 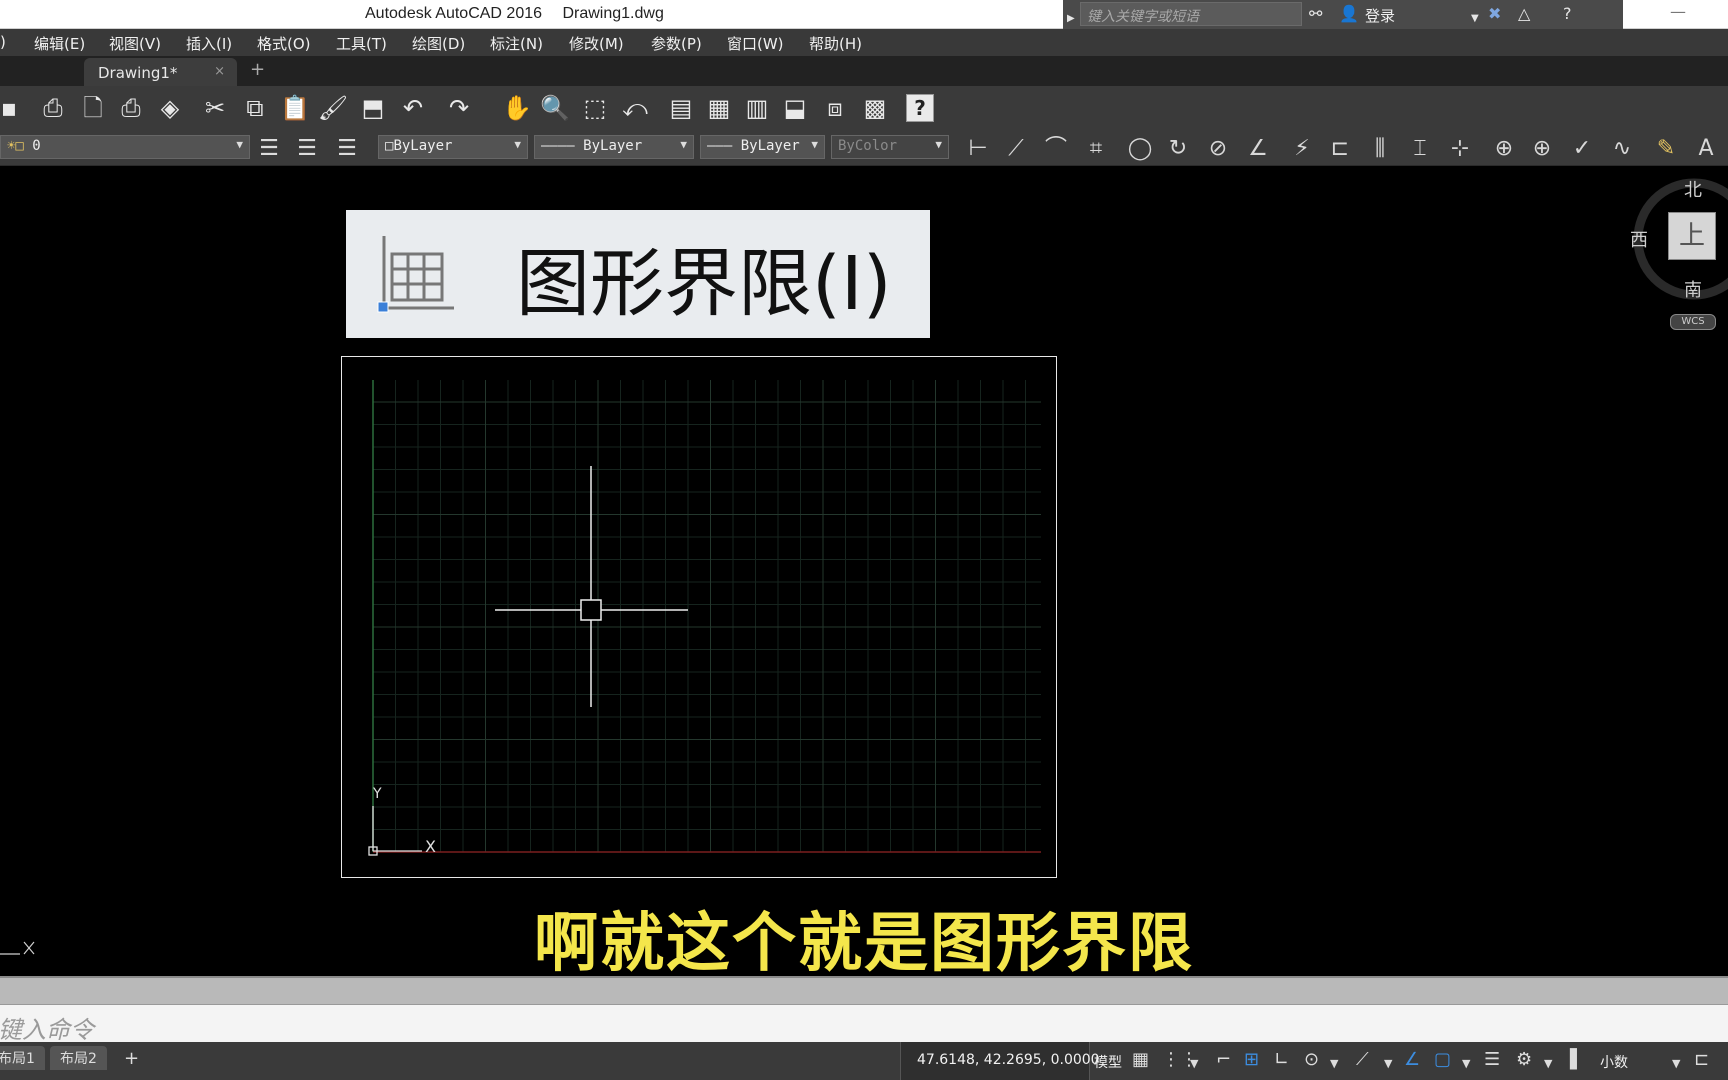 What do you see at coordinates (78, 1058) in the screenshot?
I see `tab-layout2: 布局2` at bounding box center [78, 1058].